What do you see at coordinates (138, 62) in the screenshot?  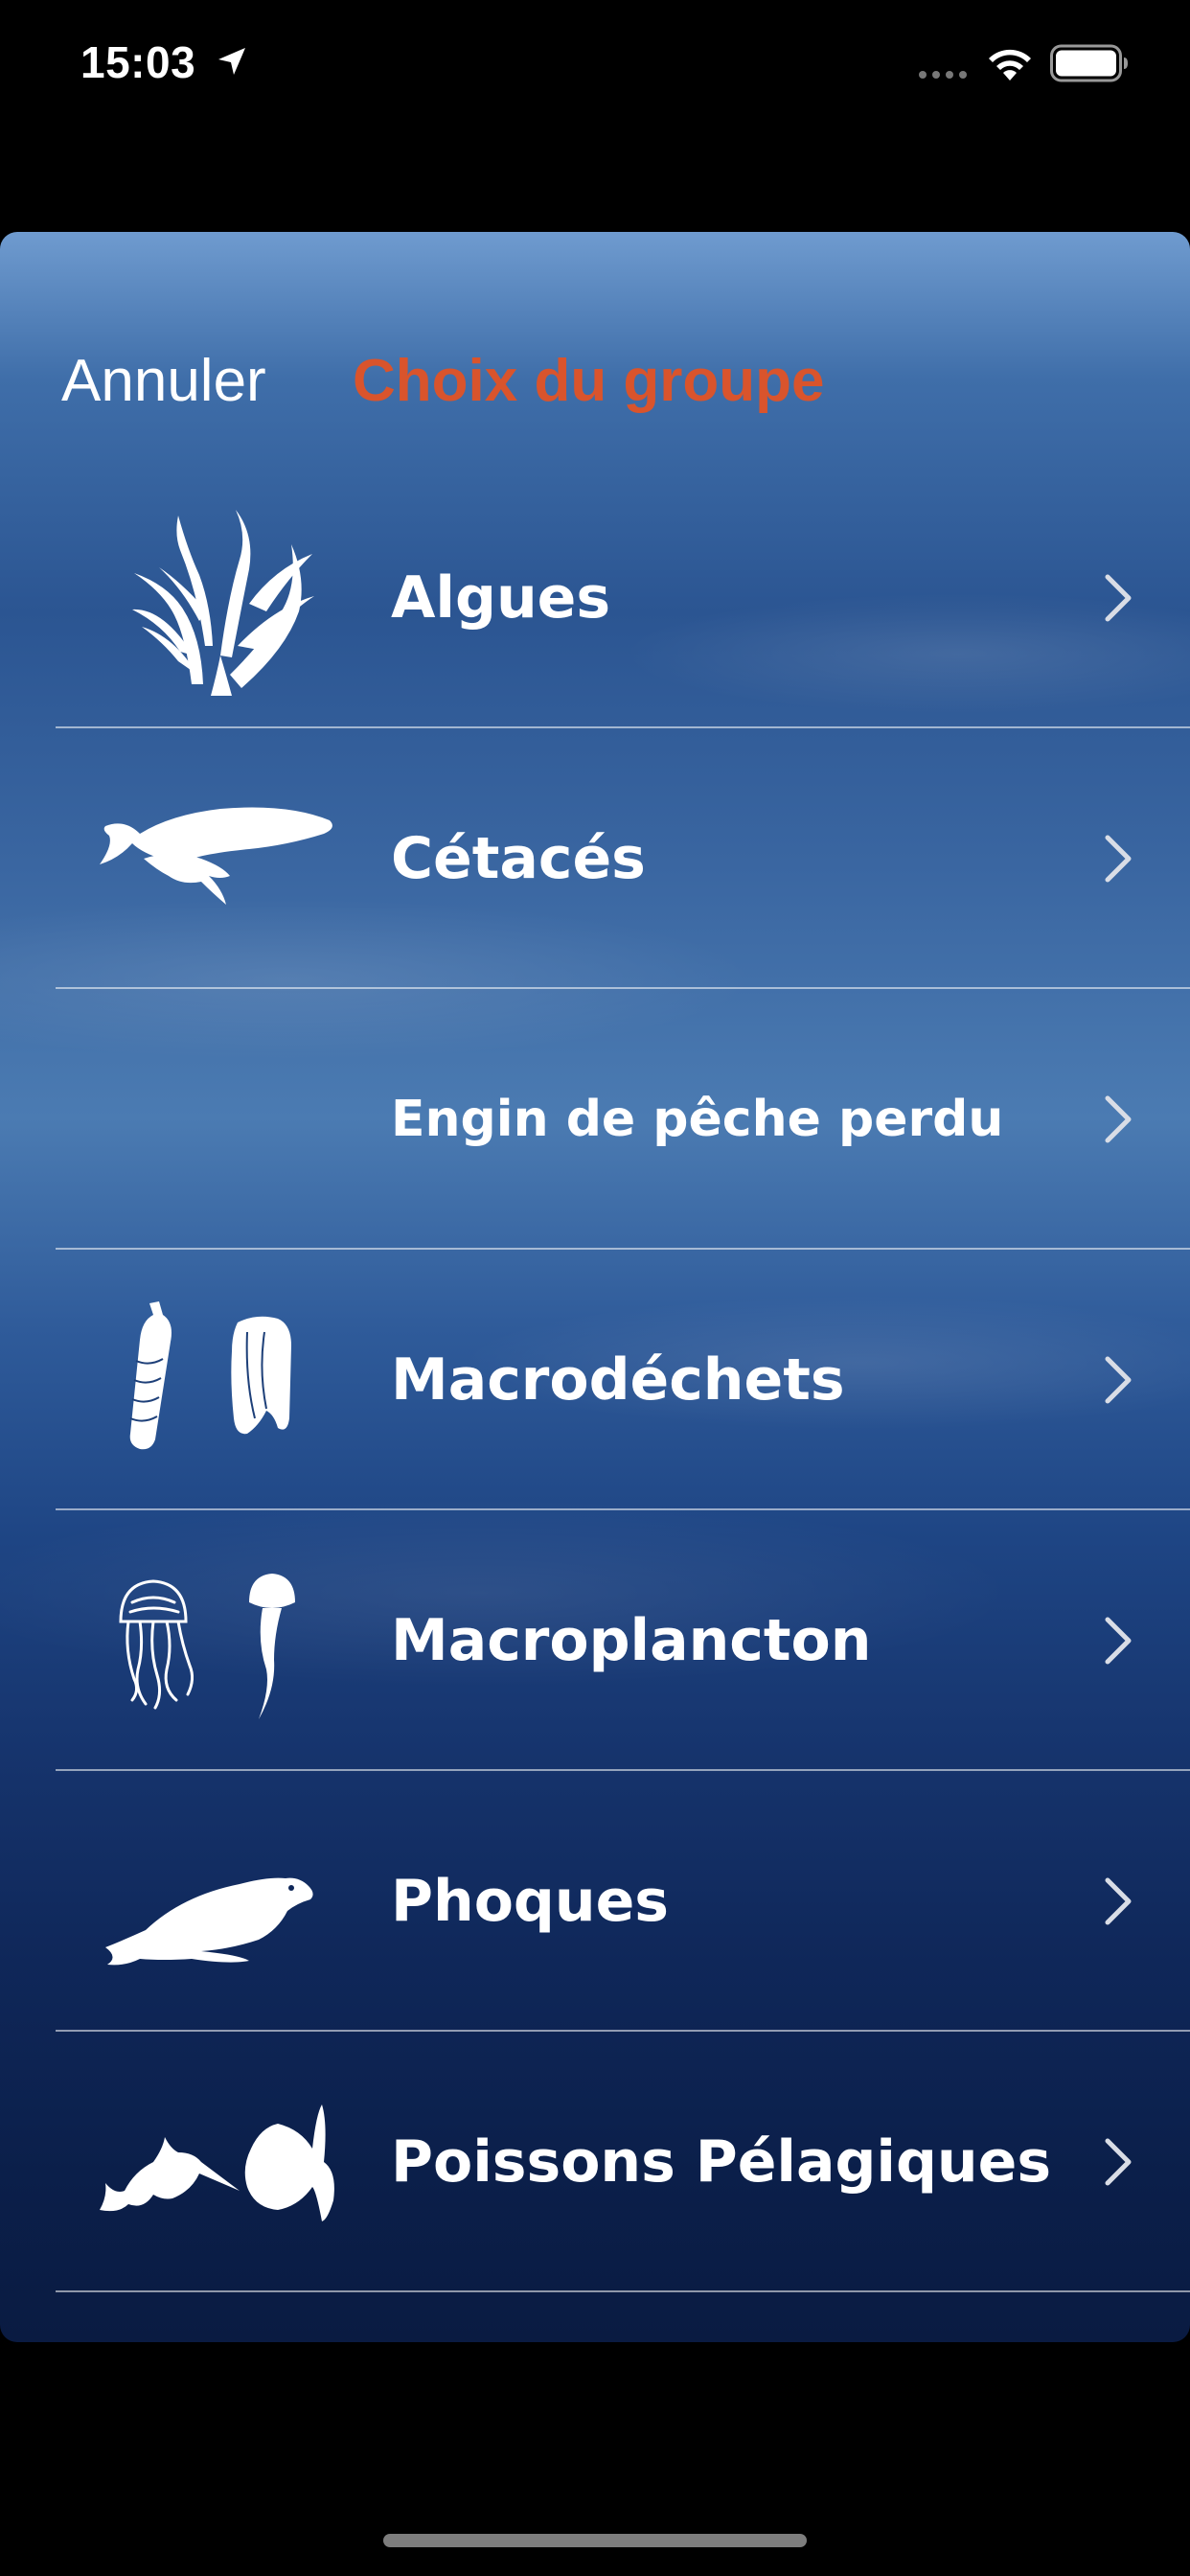 I see `status-time: 15:03` at bounding box center [138, 62].